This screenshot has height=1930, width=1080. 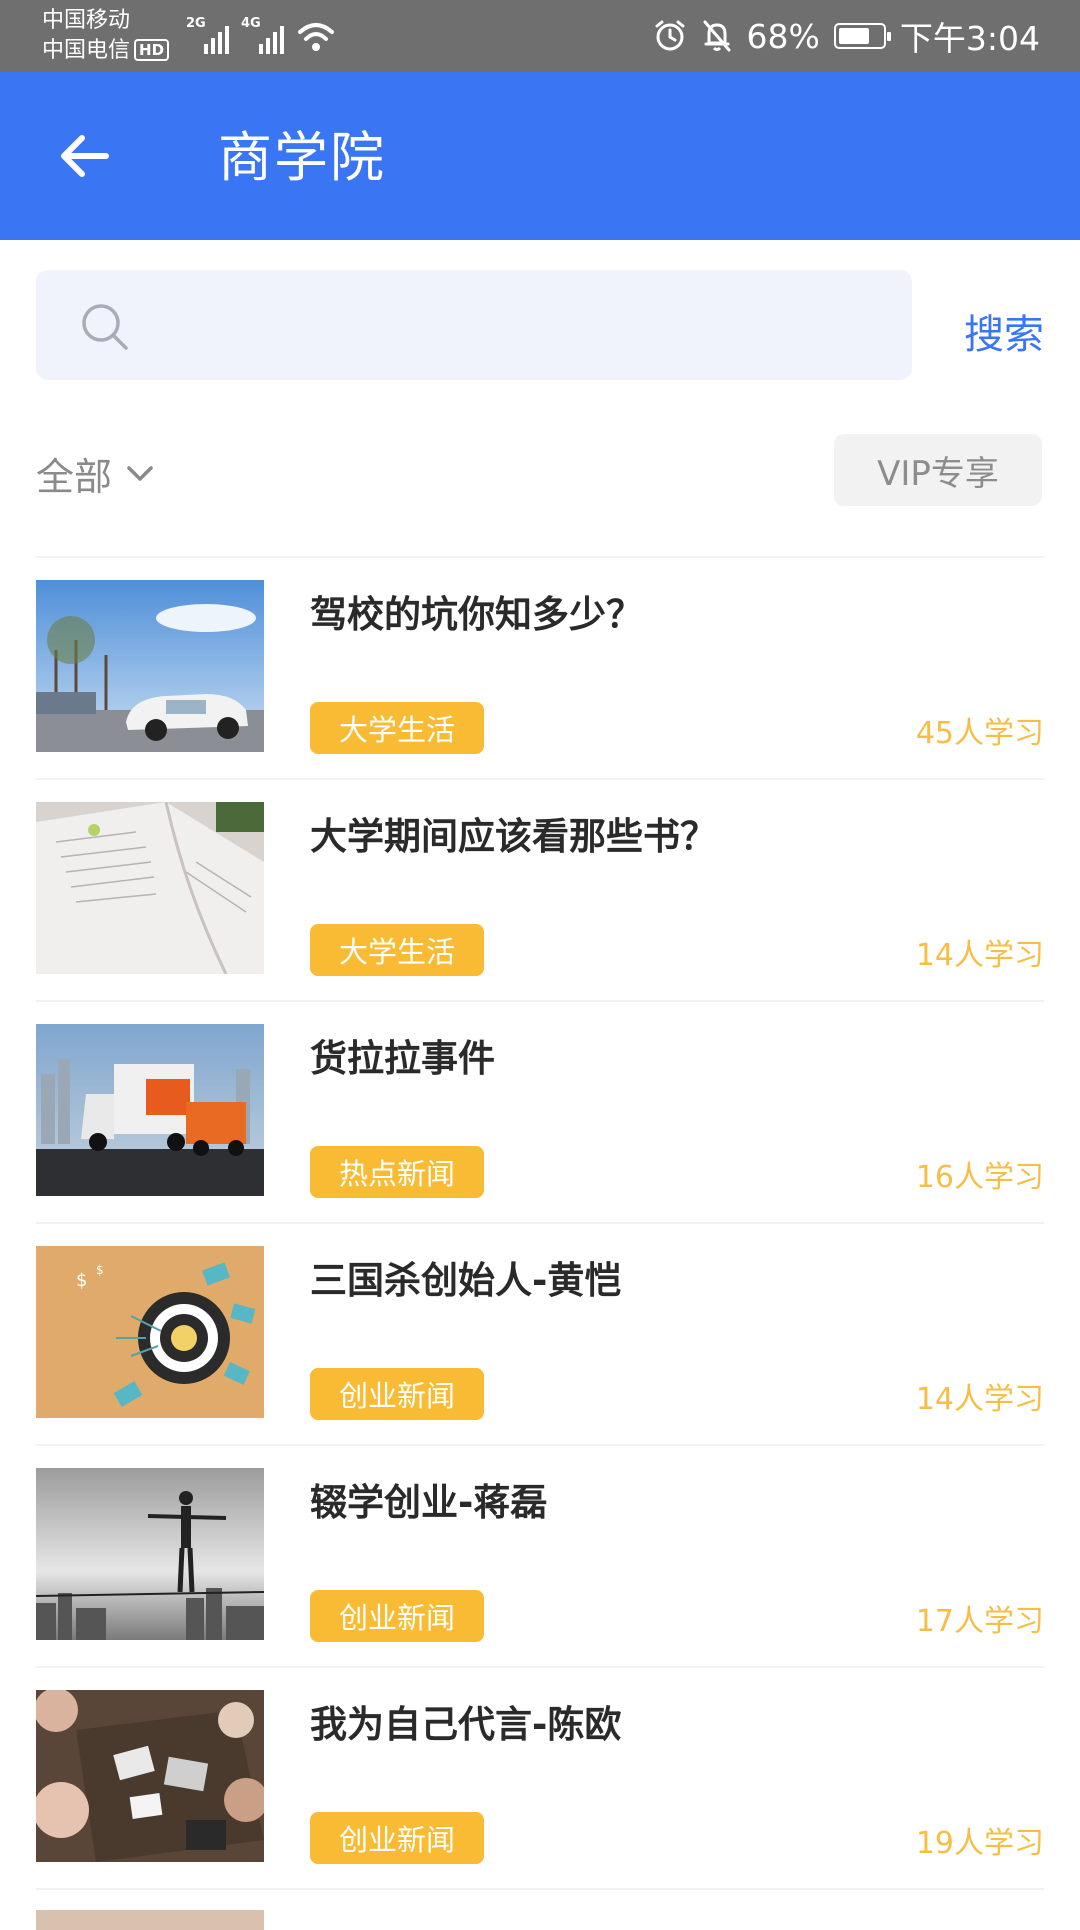 What do you see at coordinates (516, 325) in the screenshot?
I see `search-input` at bounding box center [516, 325].